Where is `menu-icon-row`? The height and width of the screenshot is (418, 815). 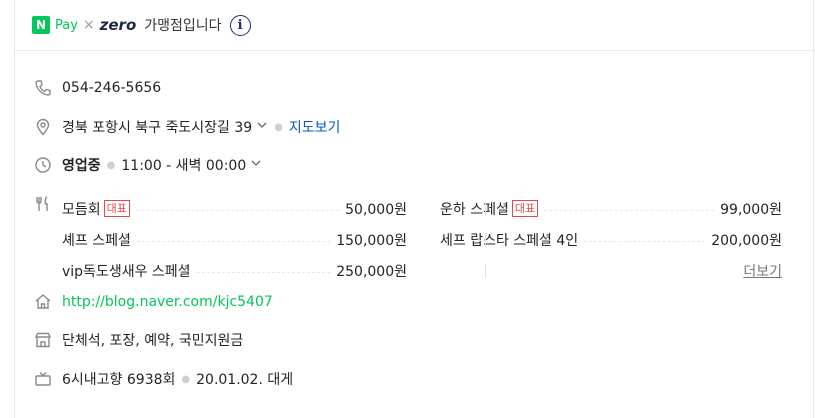
menu-icon-row is located at coordinates (47, 204).